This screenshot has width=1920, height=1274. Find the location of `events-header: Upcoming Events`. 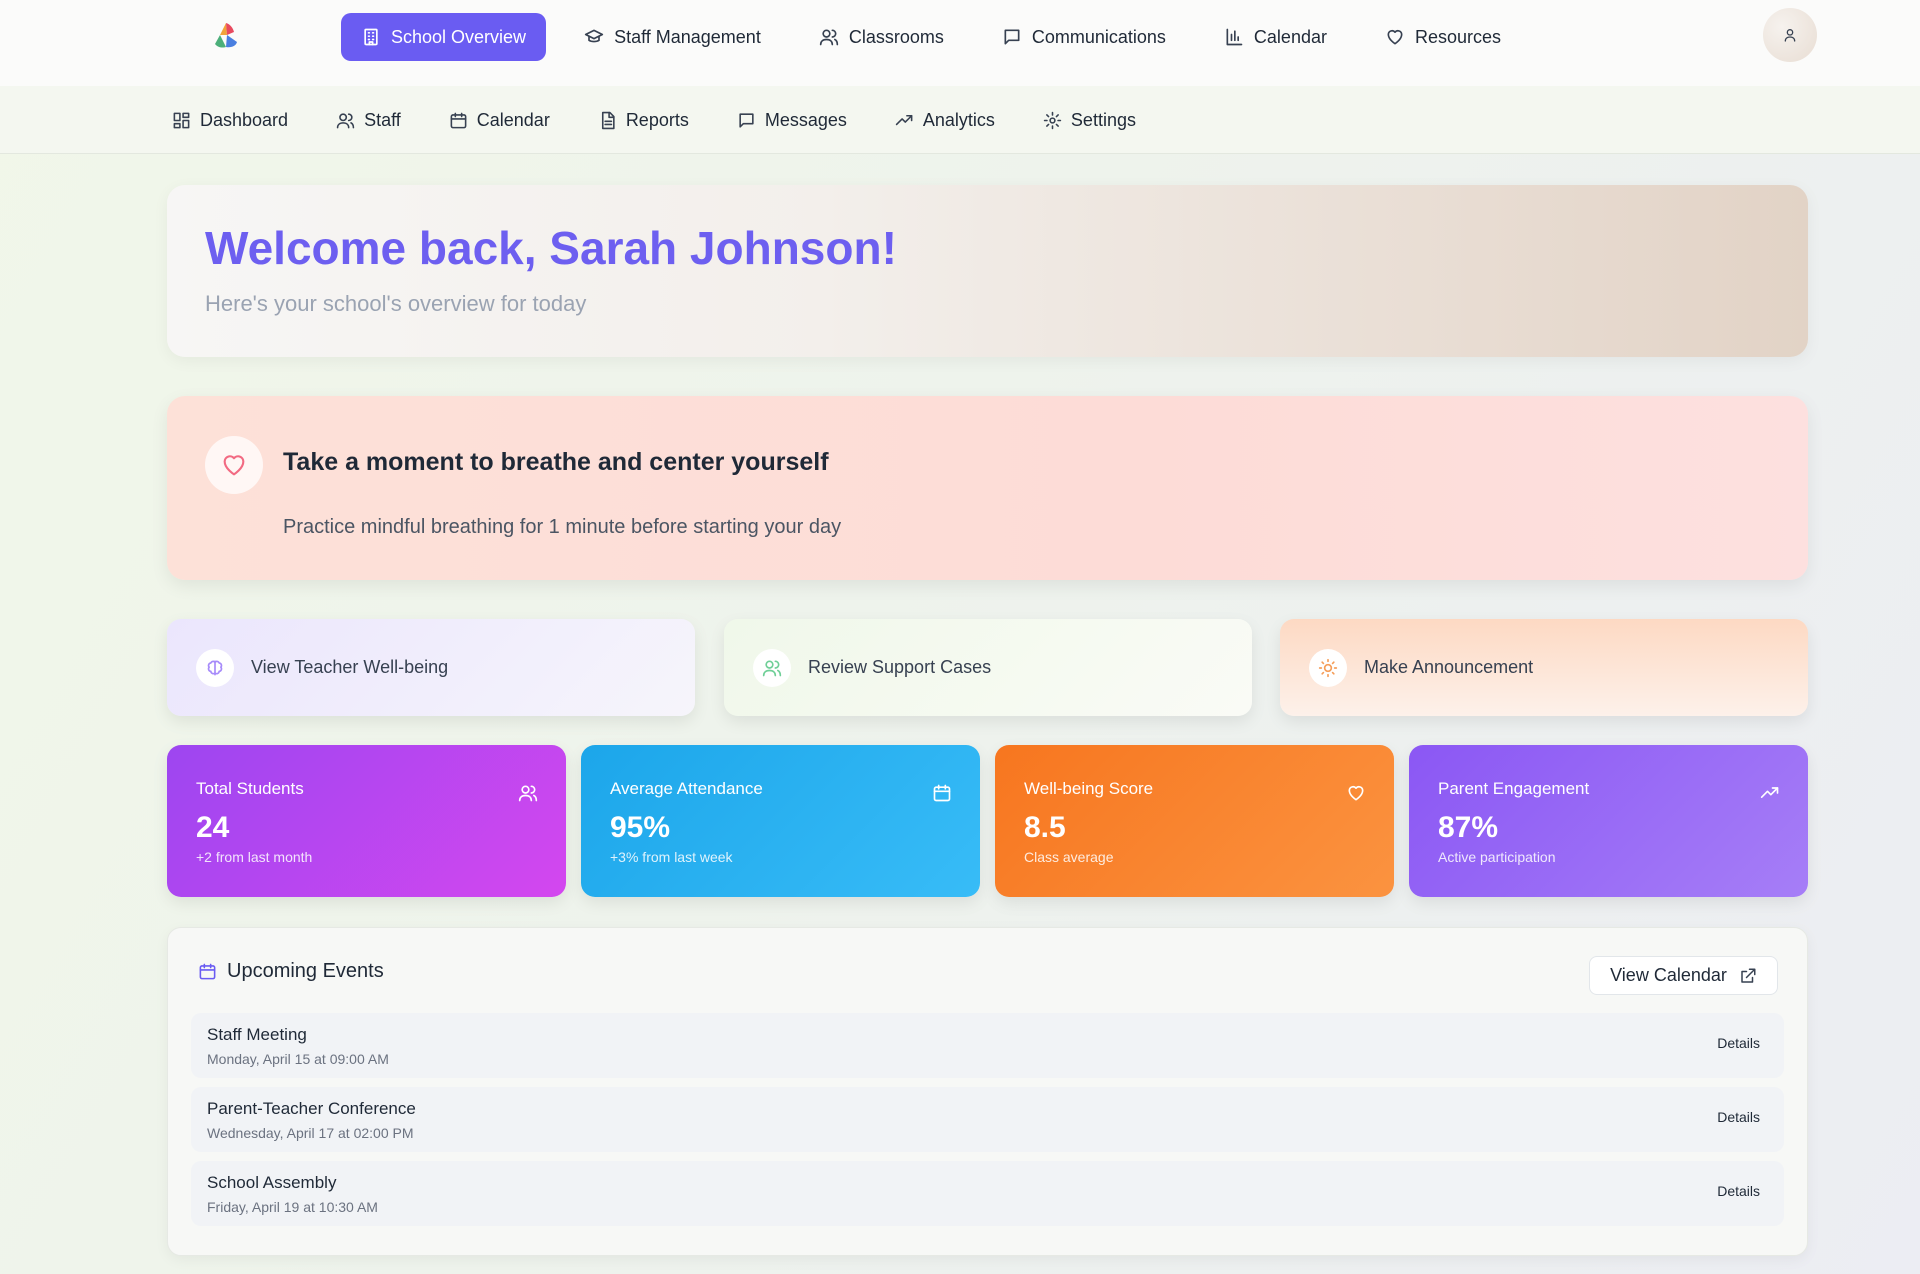

events-header: Upcoming Events is located at coordinates (291, 971).